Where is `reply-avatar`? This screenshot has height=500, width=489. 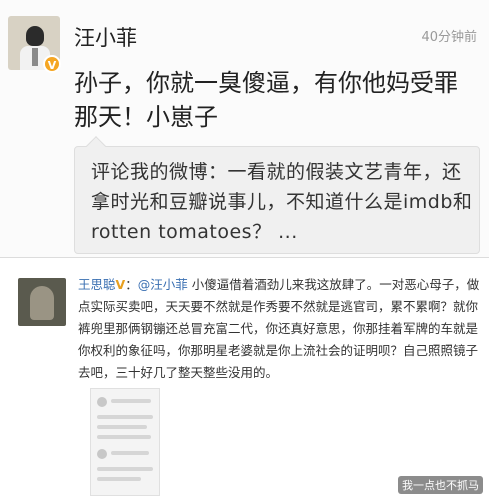
reply-avatar is located at coordinates (42, 302).